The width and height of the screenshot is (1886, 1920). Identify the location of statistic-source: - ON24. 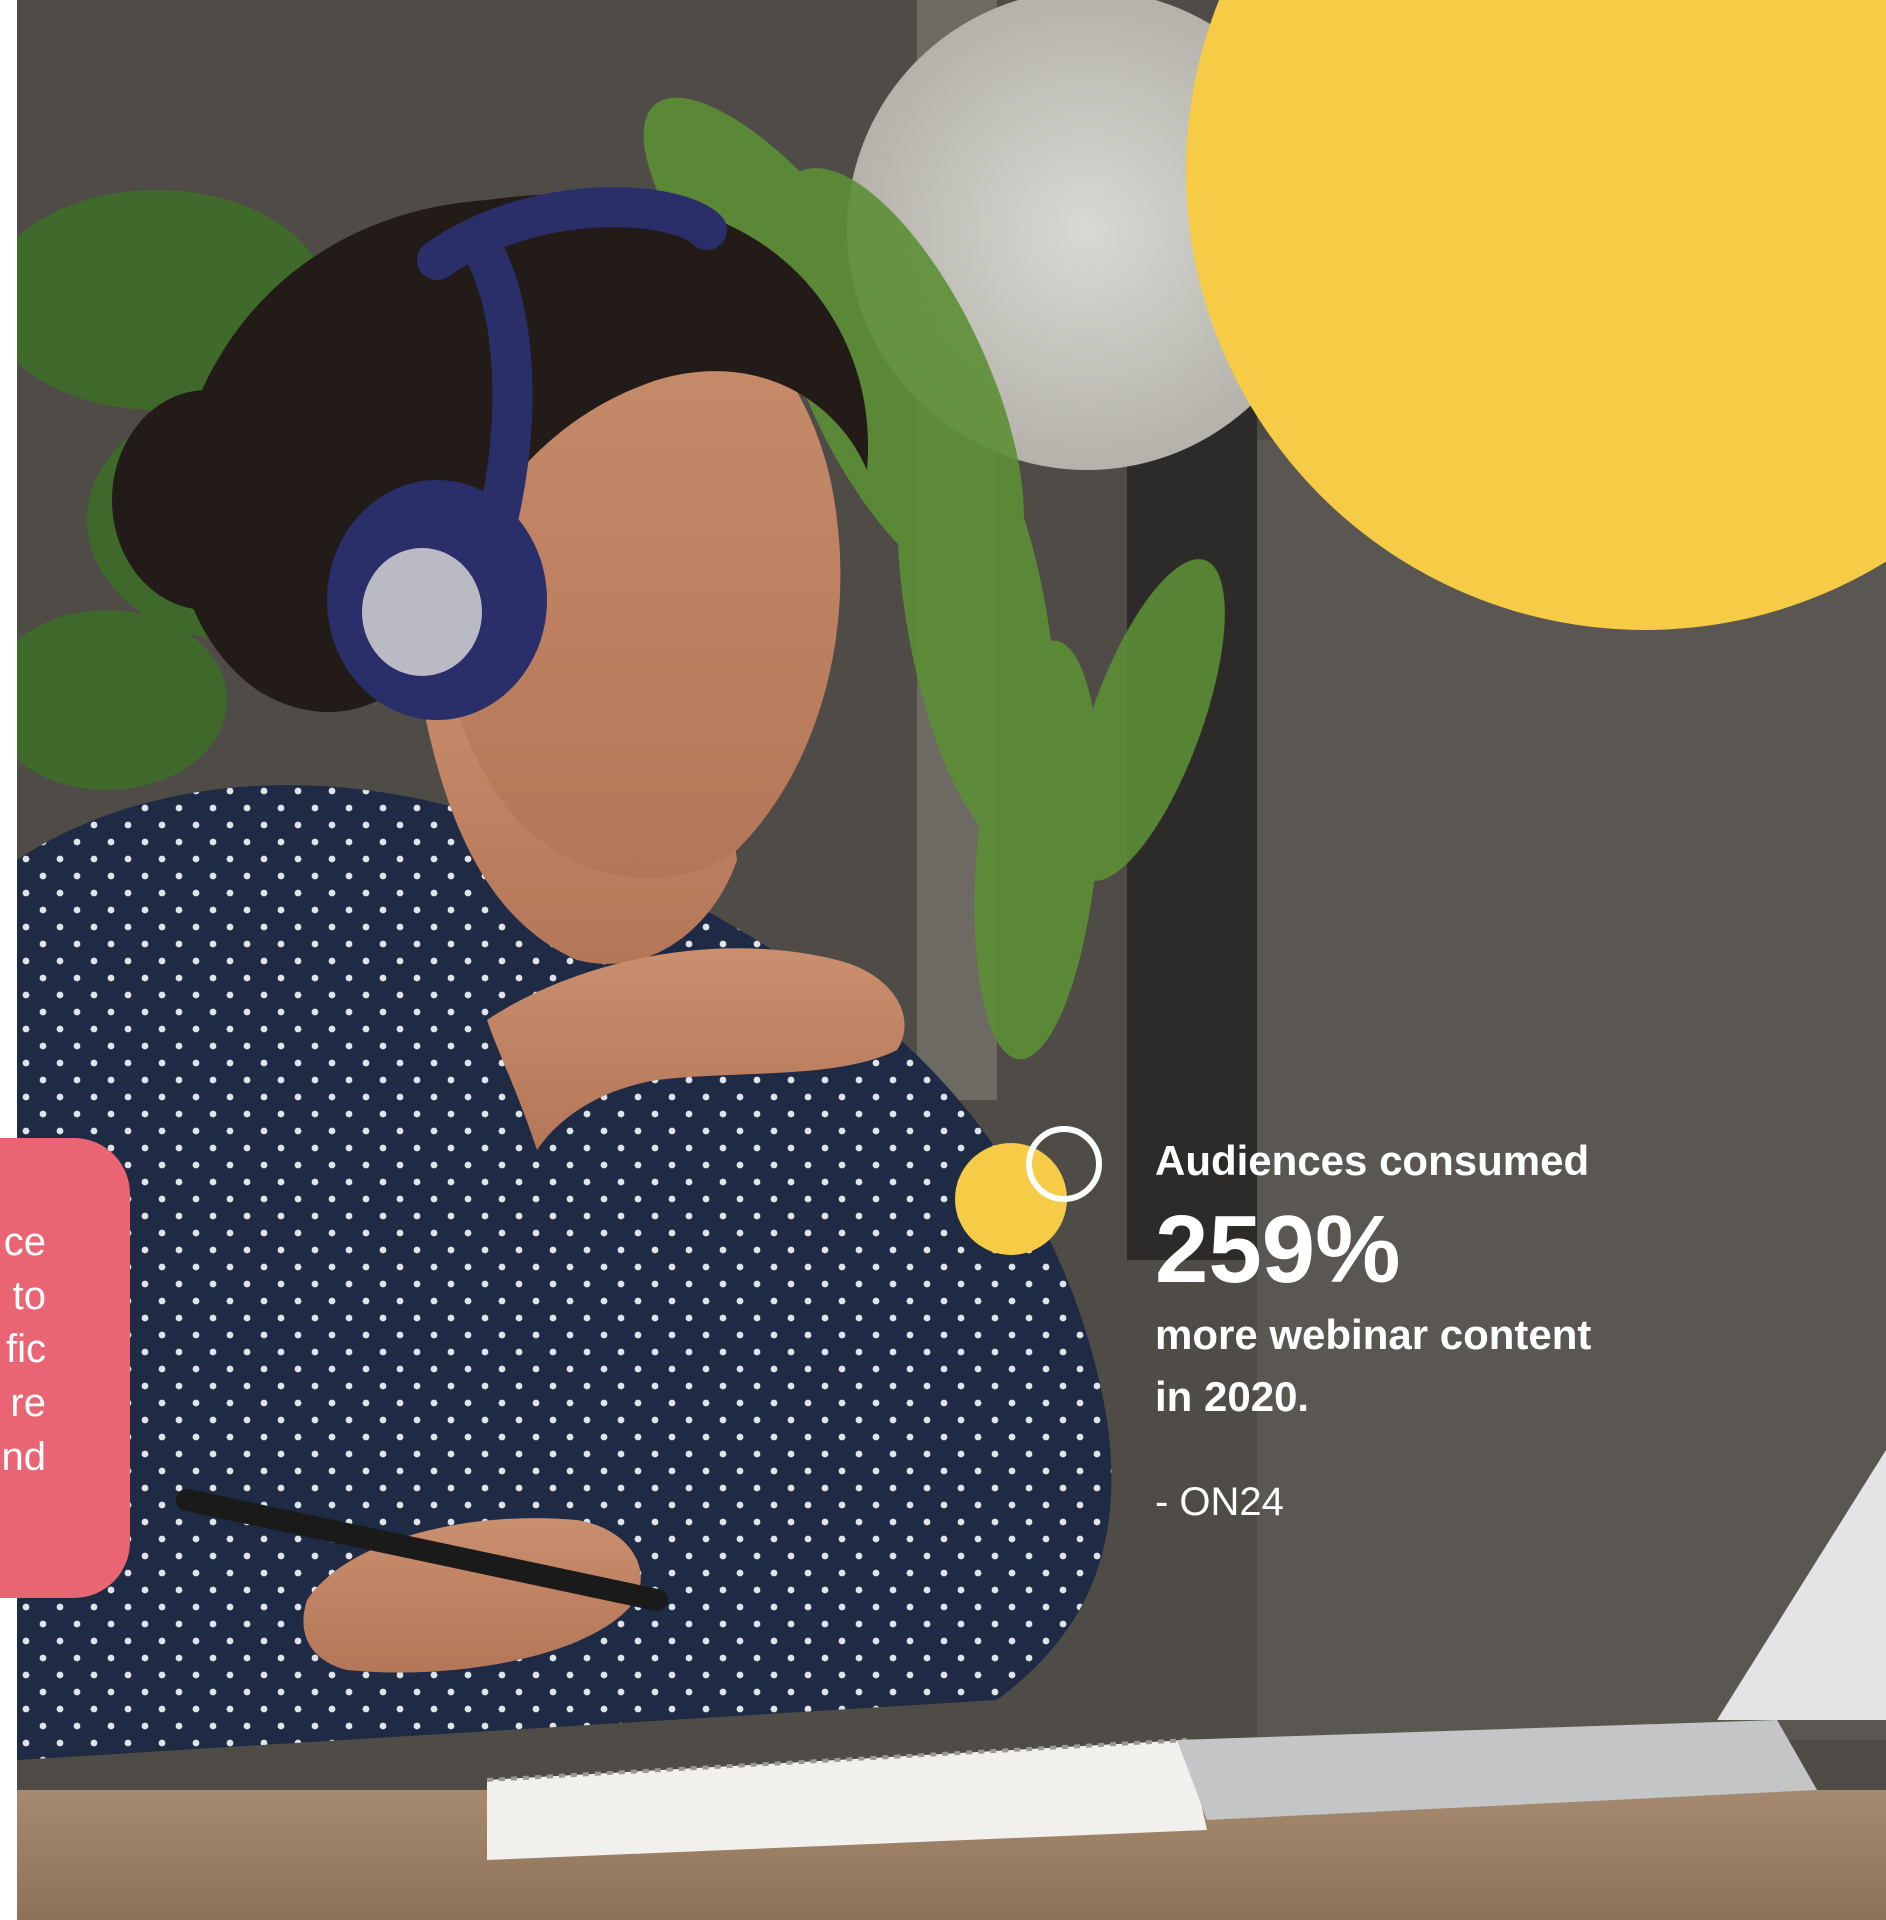
(1219, 1502).